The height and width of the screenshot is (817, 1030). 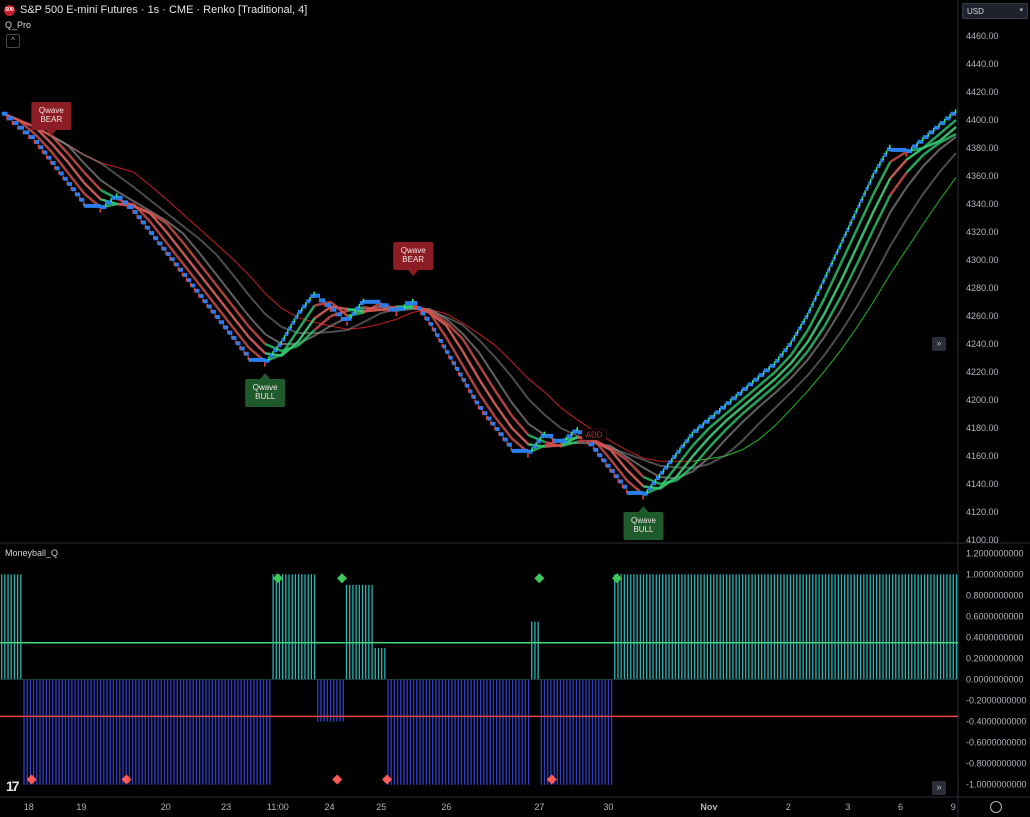 I want to click on indicator-label-moneyball: Moneyball_Q, so click(x=31, y=553).